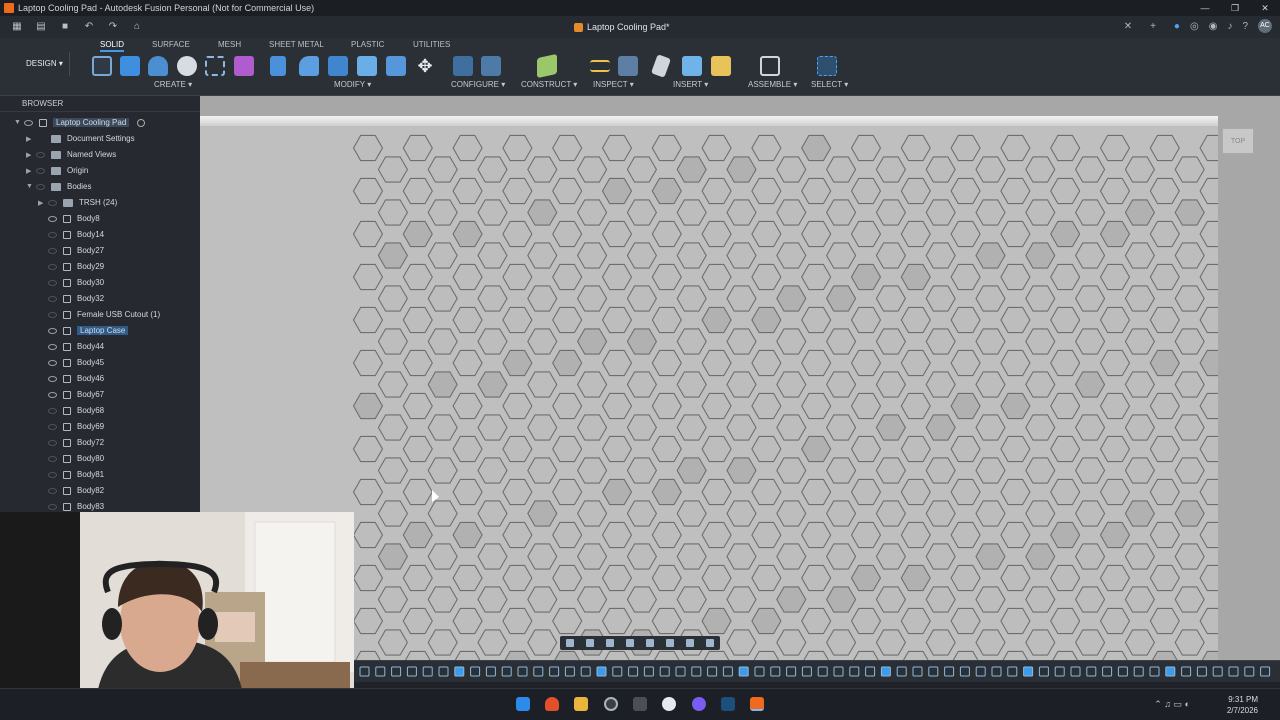  Describe the element at coordinates (1265, 26) in the screenshot. I see `avatar: AC` at that location.